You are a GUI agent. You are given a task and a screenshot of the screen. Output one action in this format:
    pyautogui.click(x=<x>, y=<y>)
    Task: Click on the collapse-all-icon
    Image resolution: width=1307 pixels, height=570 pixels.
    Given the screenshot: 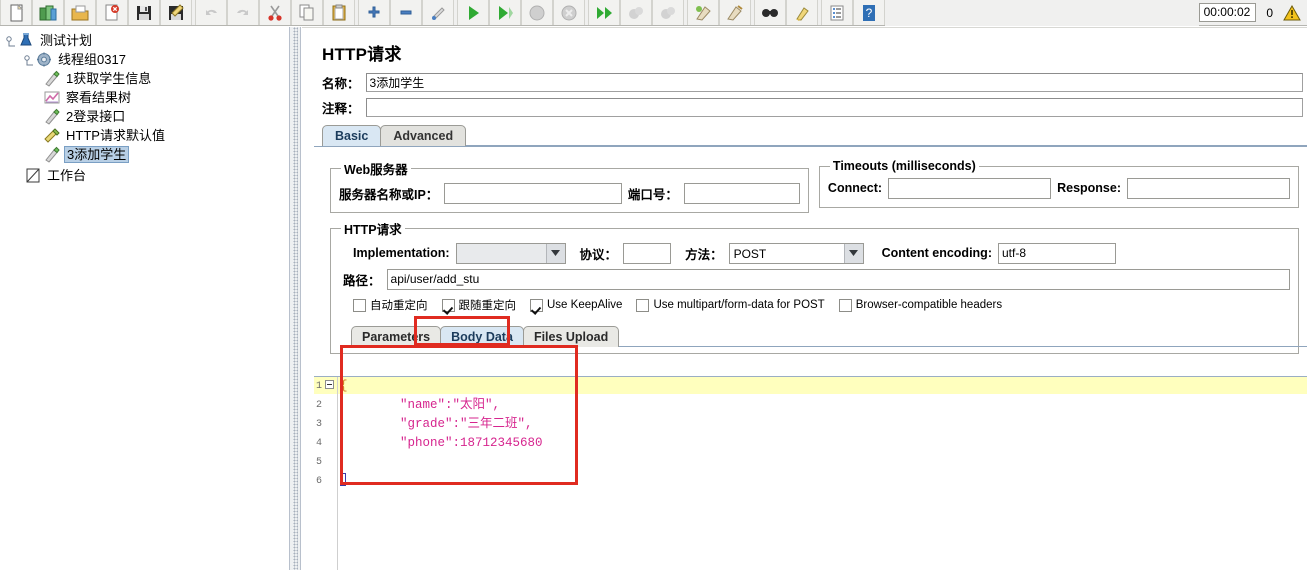 What is the action you would take?
    pyautogui.click(x=406, y=12)
    